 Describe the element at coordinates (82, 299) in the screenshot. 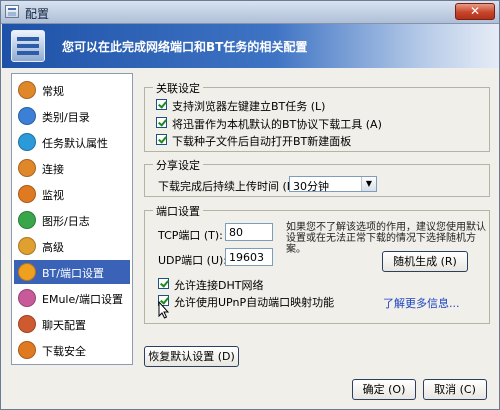

I see `sidebar-item-label: EMule/端口设置` at that location.